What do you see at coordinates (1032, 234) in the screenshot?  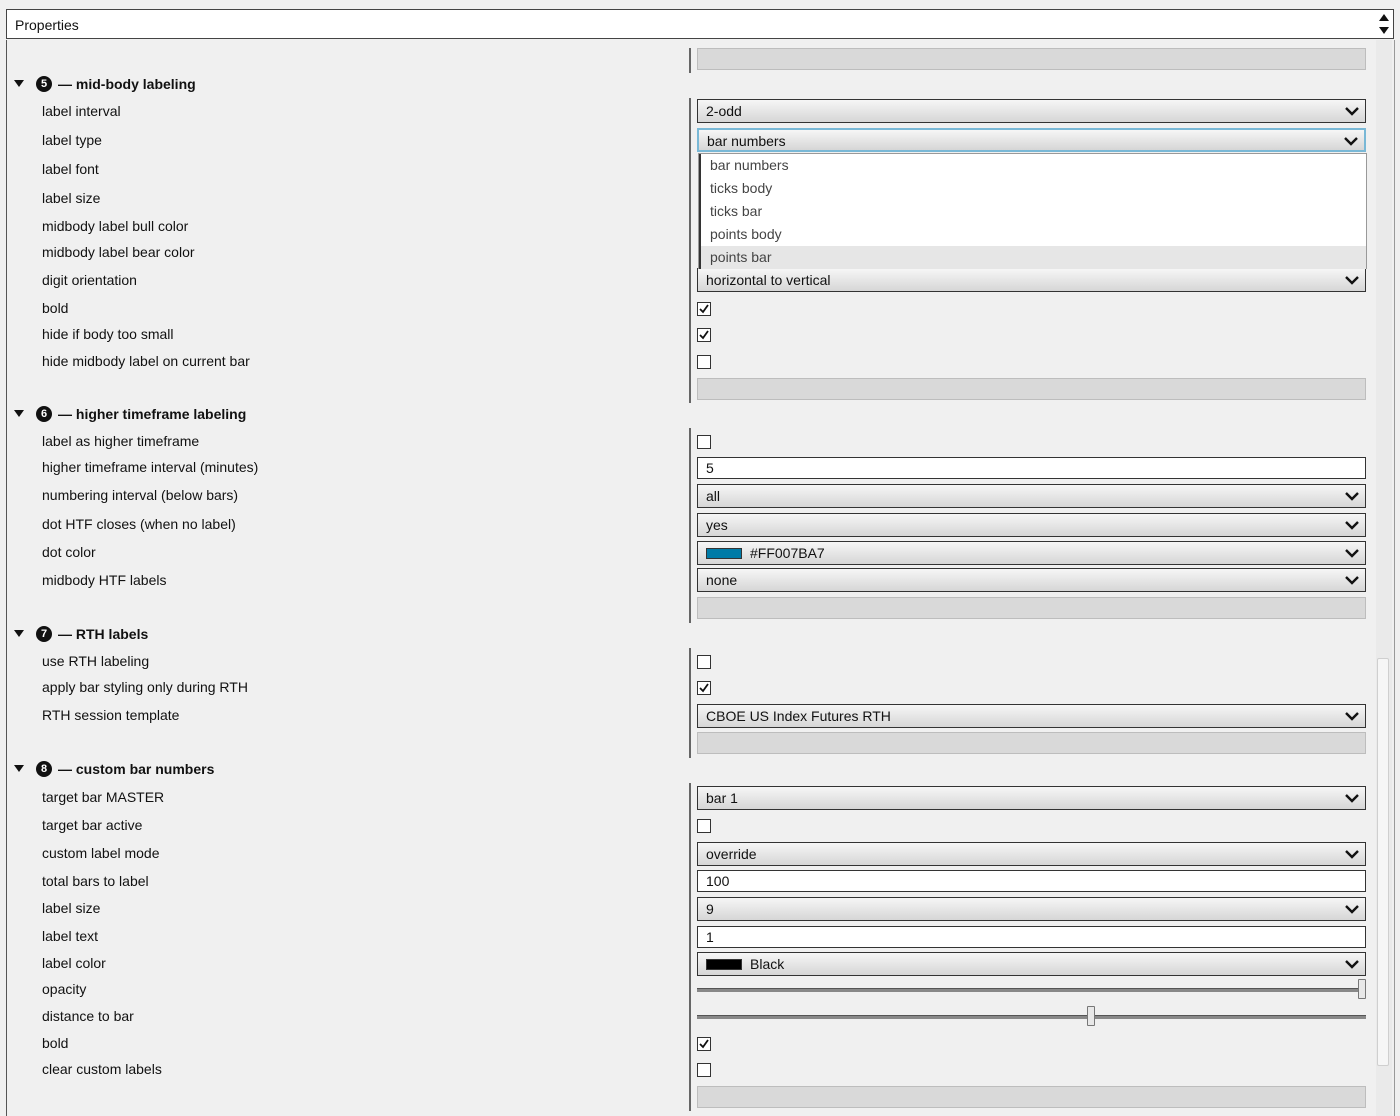 I see `dropdown-option: points body` at bounding box center [1032, 234].